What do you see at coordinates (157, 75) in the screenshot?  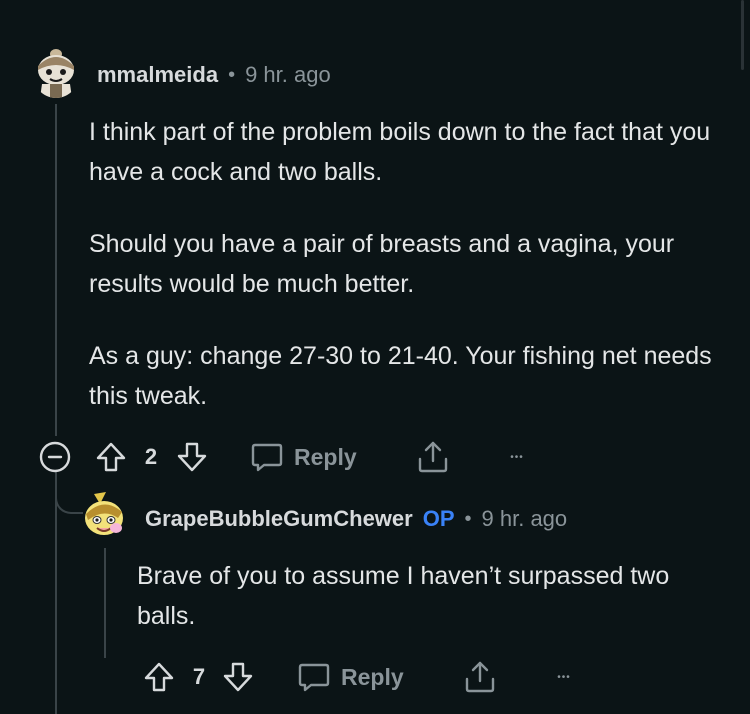 I see `username: mmalmeida` at bounding box center [157, 75].